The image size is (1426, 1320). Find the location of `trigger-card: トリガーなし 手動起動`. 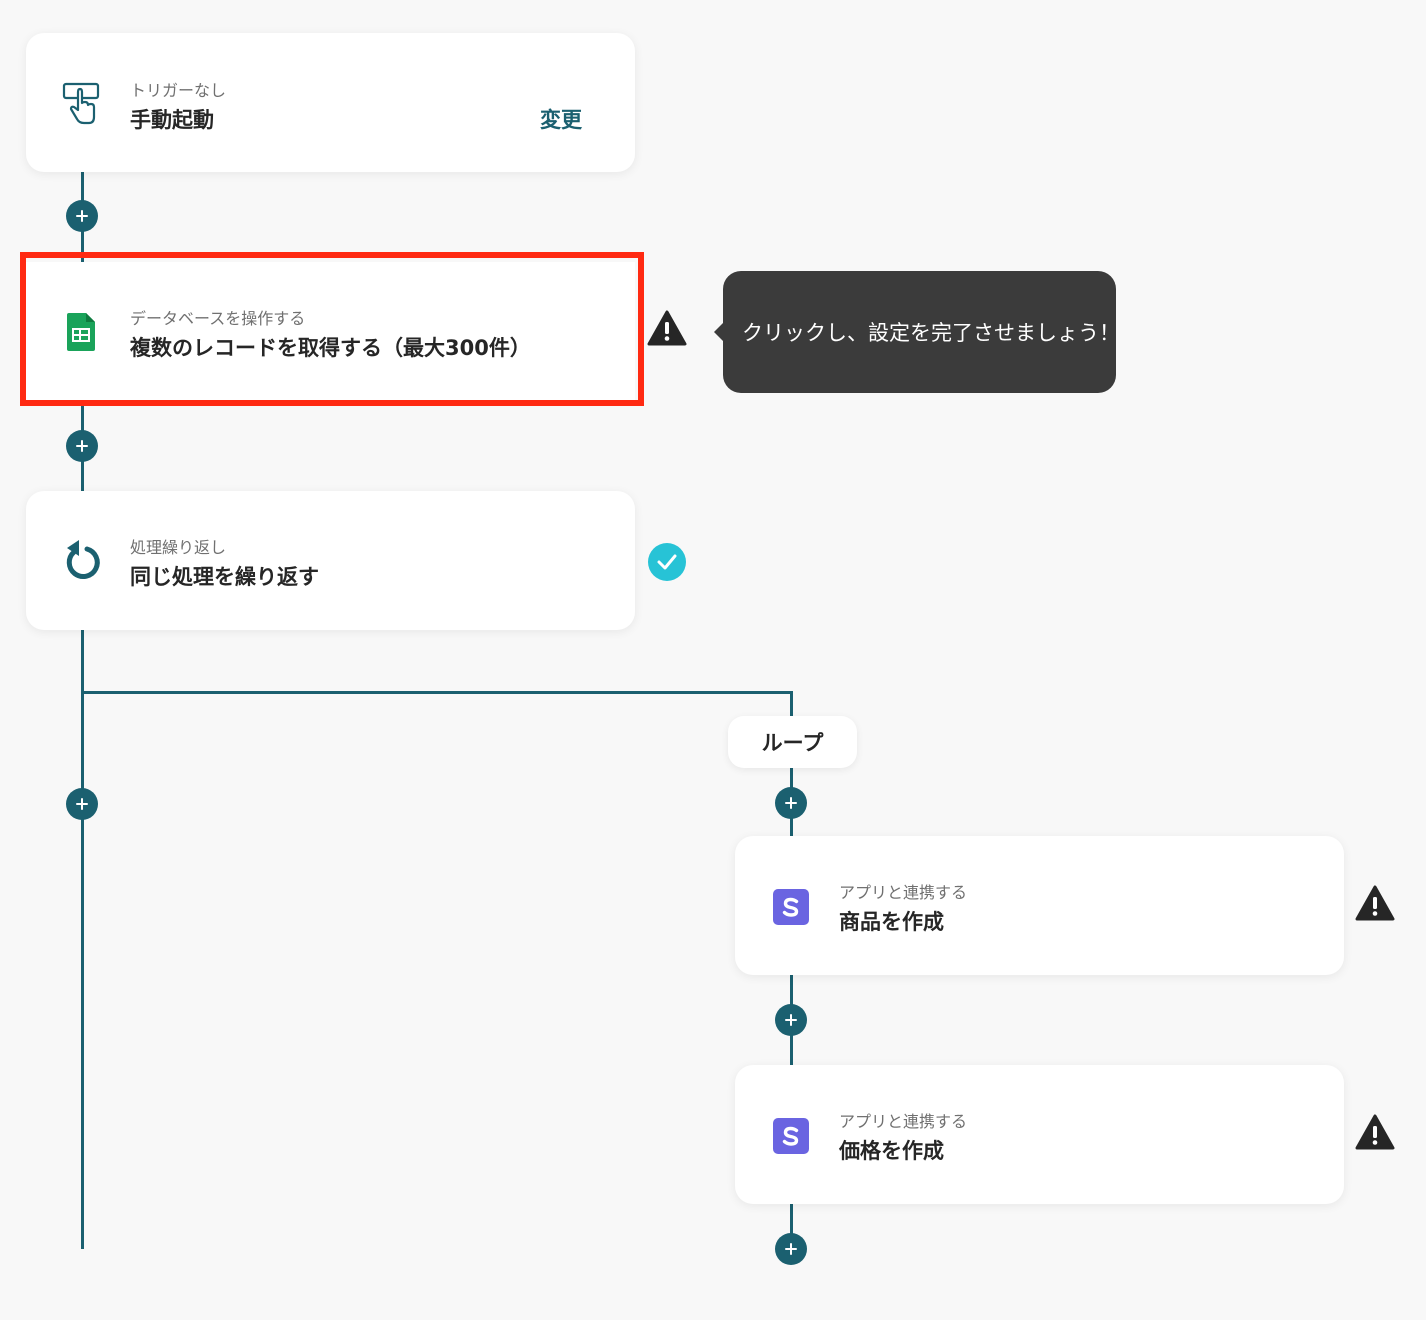

trigger-card: トリガーなし 手動起動 is located at coordinates (330, 102).